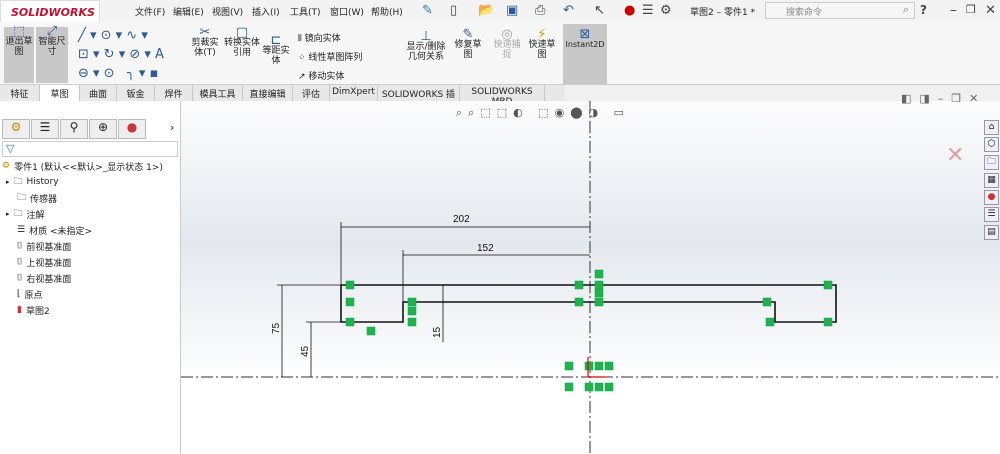 The width and height of the screenshot is (1000, 454). What do you see at coordinates (923, 10) in the screenshot?
I see `help-icon: ?` at bounding box center [923, 10].